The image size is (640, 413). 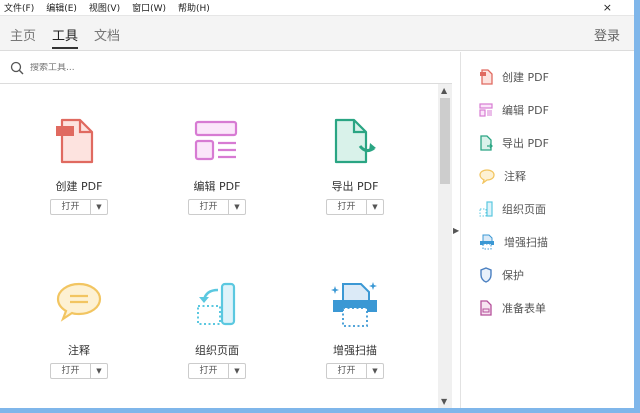 What do you see at coordinates (19, 7) in the screenshot?
I see `menu-file: 文件(F)` at bounding box center [19, 7].